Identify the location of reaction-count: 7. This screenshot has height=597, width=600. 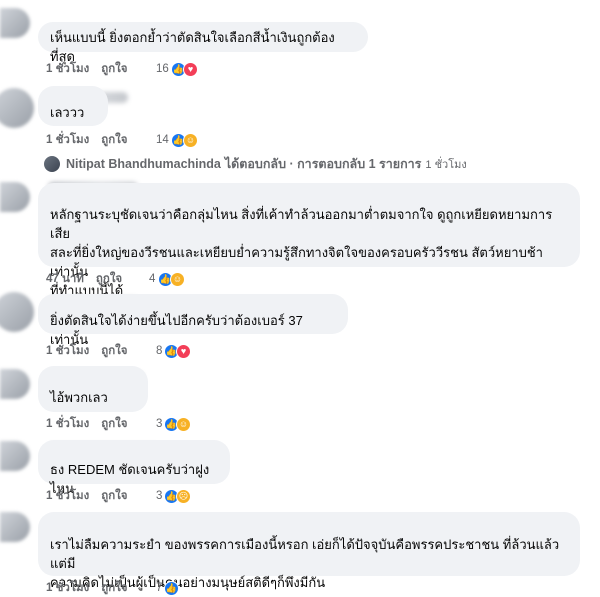
(159, 588).